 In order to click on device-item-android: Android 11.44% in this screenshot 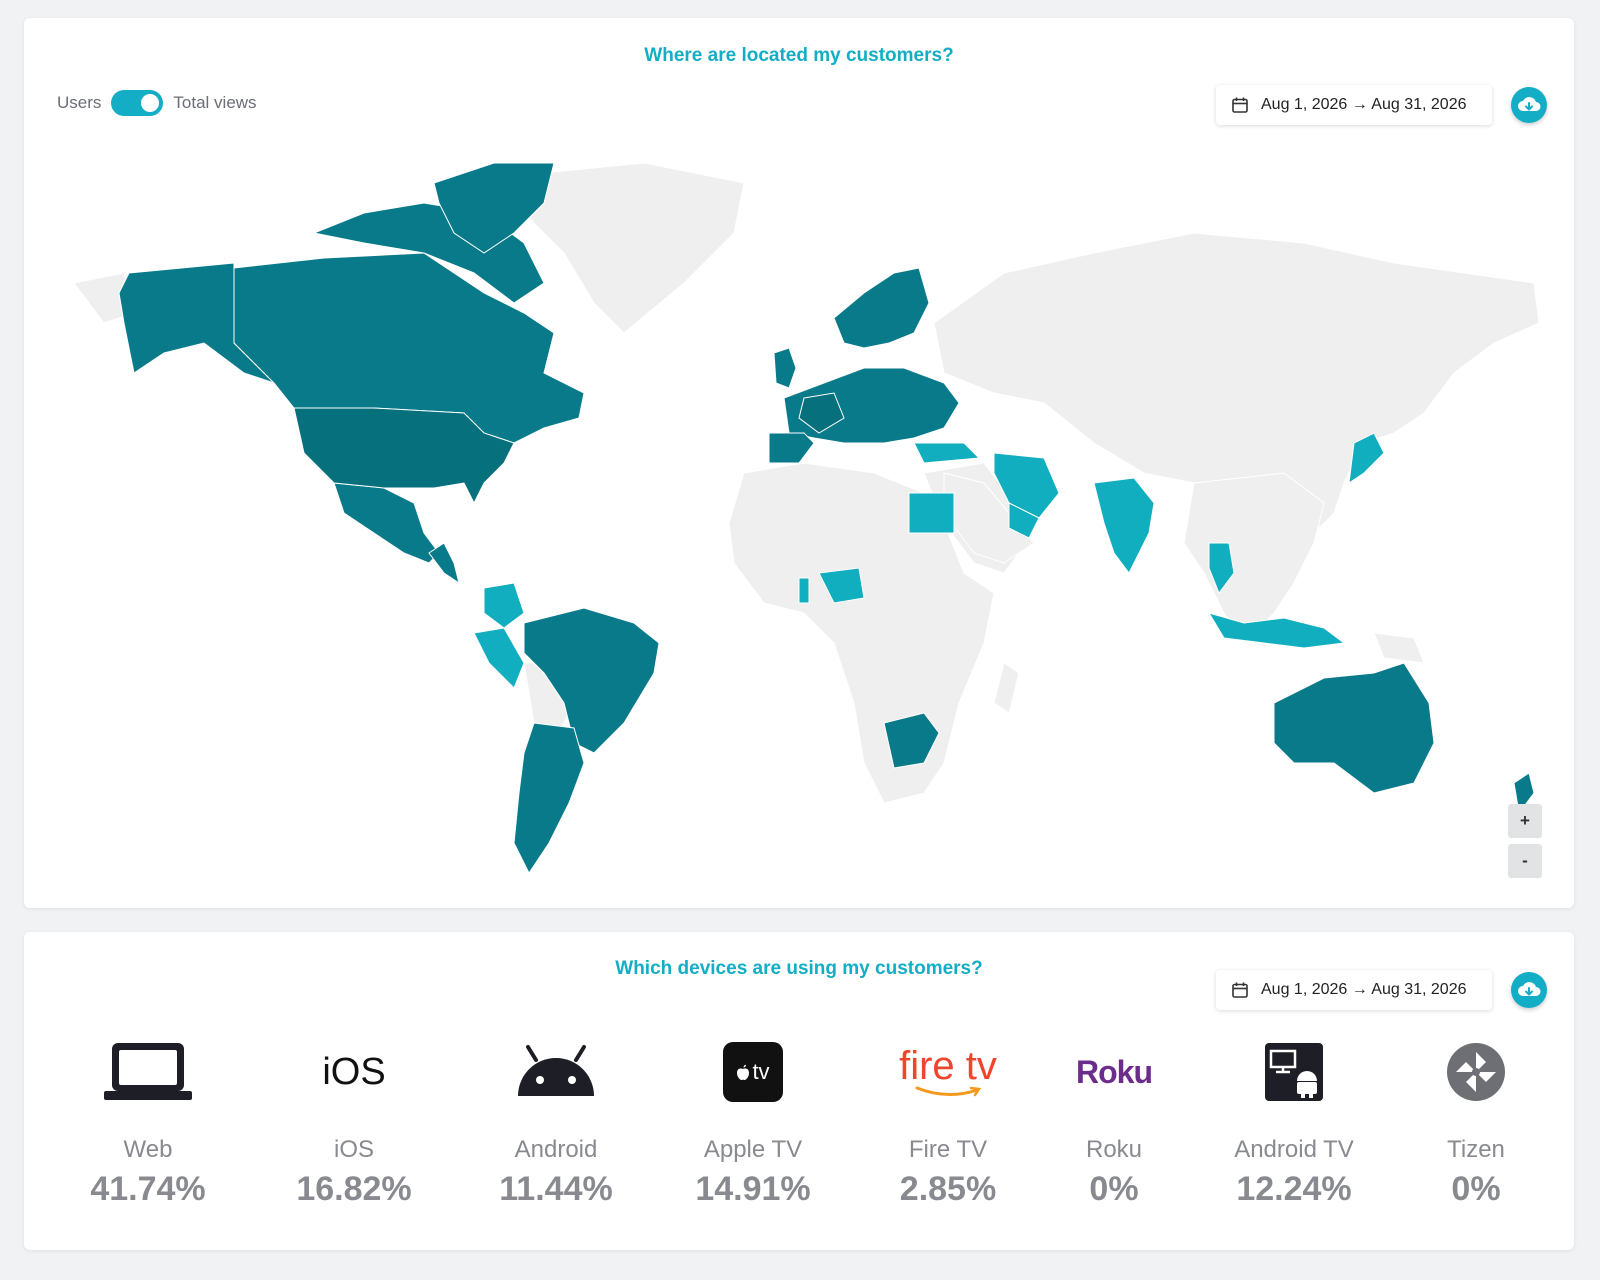, I will do `click(556, 1120)`.